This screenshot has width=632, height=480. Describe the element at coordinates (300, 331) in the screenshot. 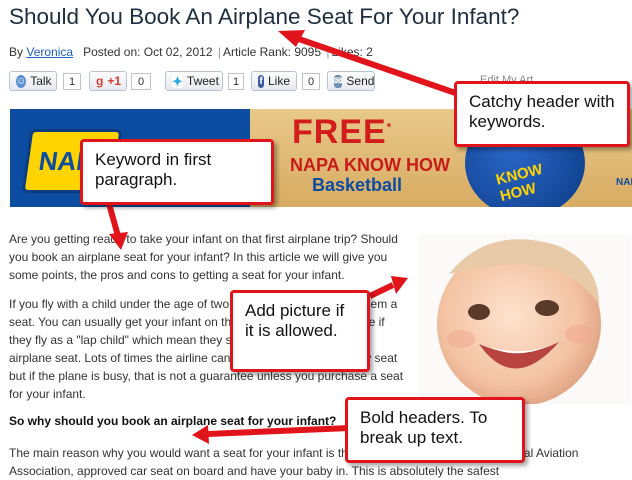

I see `callout-picture: Add picture if it is allowed.` at that location.